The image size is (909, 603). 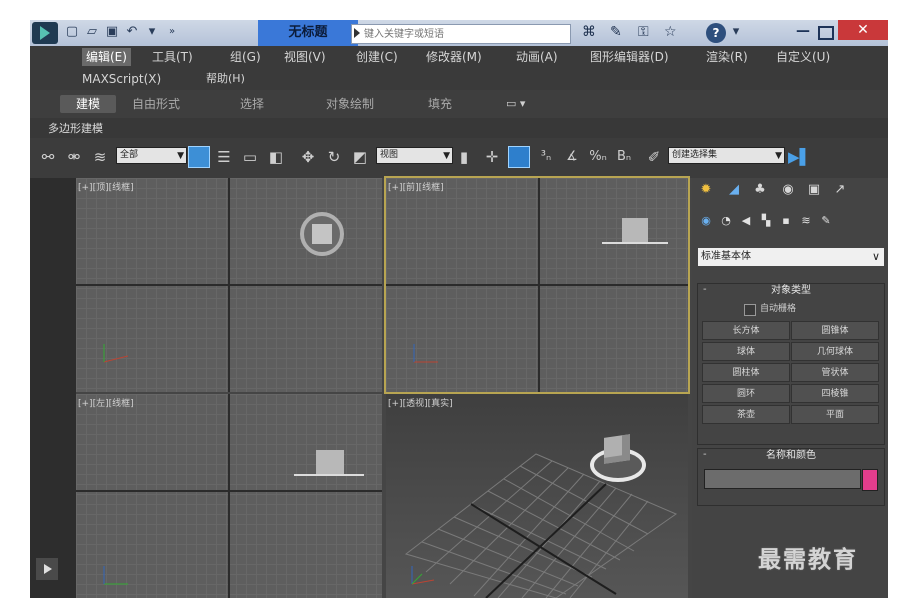 I want to click on search-box, so click(x=461, y=34).